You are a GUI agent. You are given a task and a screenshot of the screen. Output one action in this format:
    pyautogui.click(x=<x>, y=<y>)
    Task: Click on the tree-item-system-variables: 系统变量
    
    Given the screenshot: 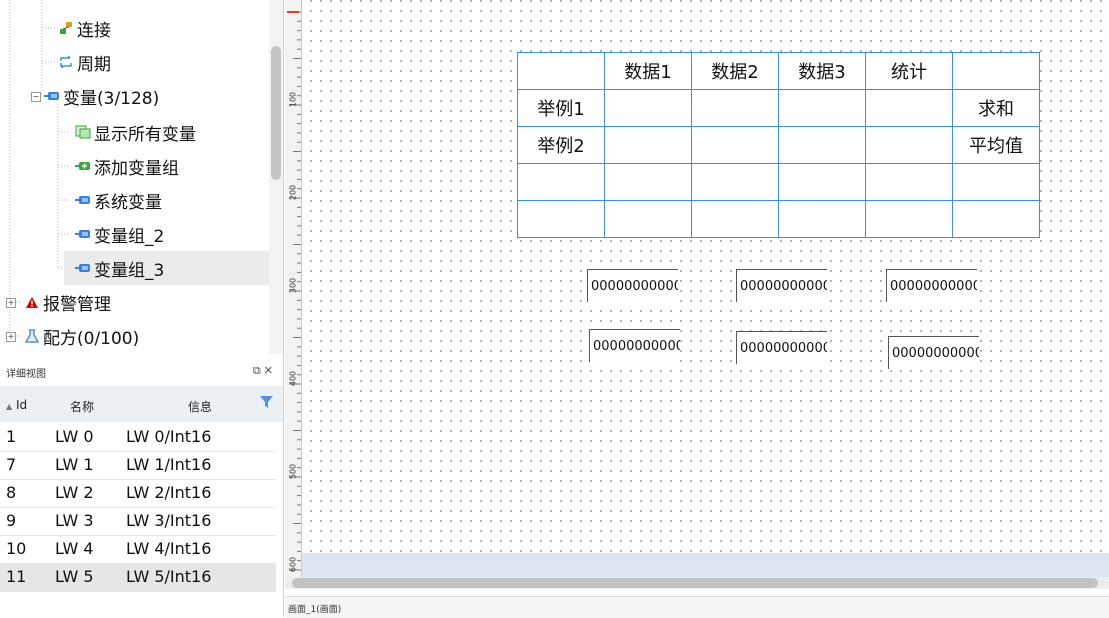 What is the action you would take?
    pyautogui.click(x=118, y=200)
    